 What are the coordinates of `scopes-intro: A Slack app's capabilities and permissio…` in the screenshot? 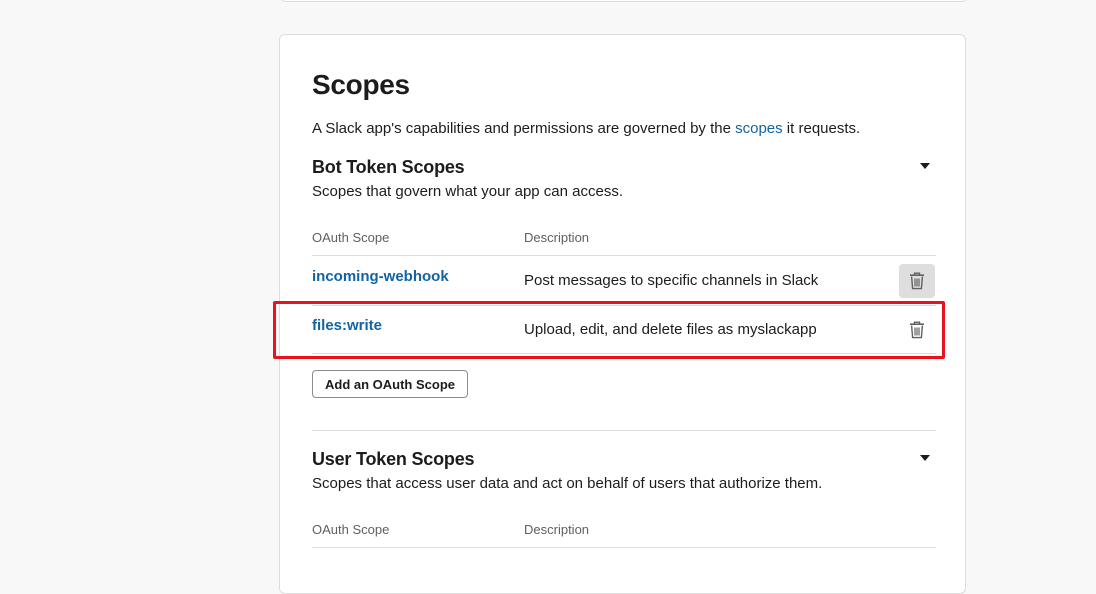 It's located at (586, 128).